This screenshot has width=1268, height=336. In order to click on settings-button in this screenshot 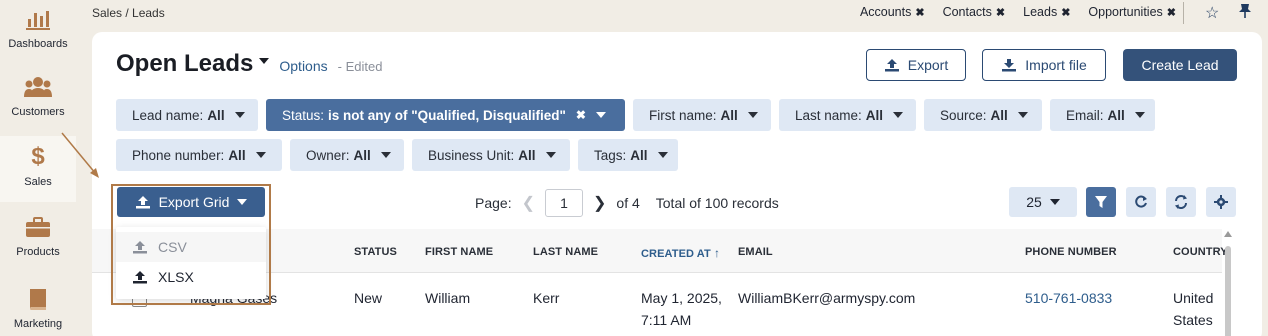, I will do `click(1221, 202)`.